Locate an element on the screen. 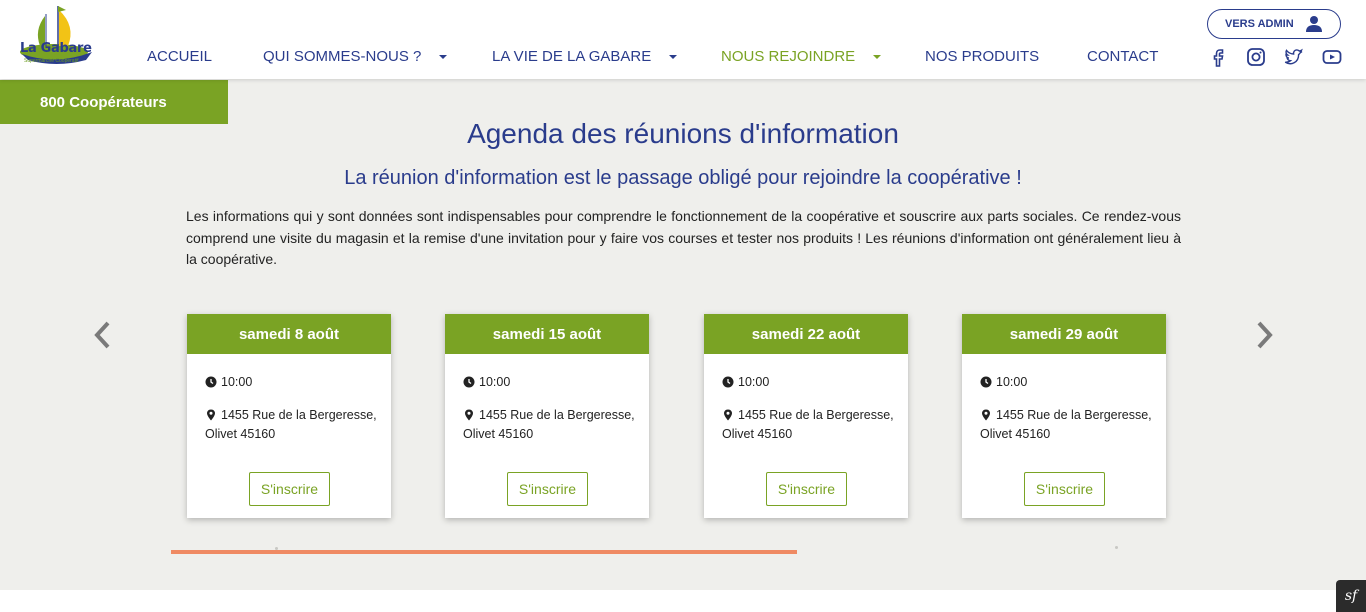 Image resolution: width=1366 pixels, height=612 pixels. instagram-icon is located at coordinates (1256, 57).